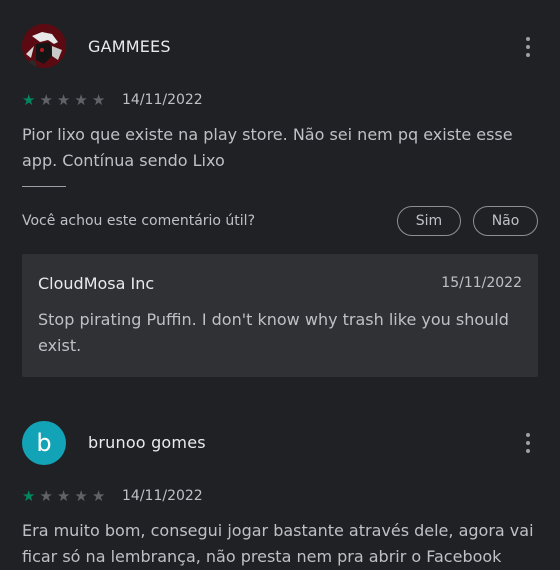  What do you see at coordinates (147, 442) in the screenshot?
I see `review-author: brunoo gomes` at bounding box center [147, 442].